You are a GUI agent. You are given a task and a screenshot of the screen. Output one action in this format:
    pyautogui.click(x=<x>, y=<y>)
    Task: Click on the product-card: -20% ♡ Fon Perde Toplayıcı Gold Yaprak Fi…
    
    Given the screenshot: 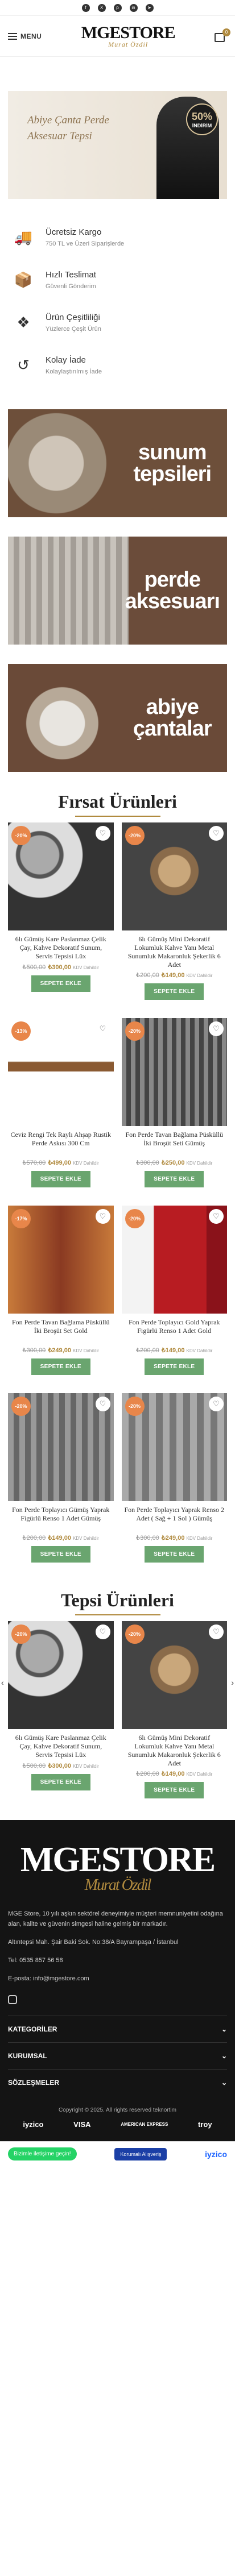 What is the action you would take?
    pyautogui.click(x=174, y=1290)
    